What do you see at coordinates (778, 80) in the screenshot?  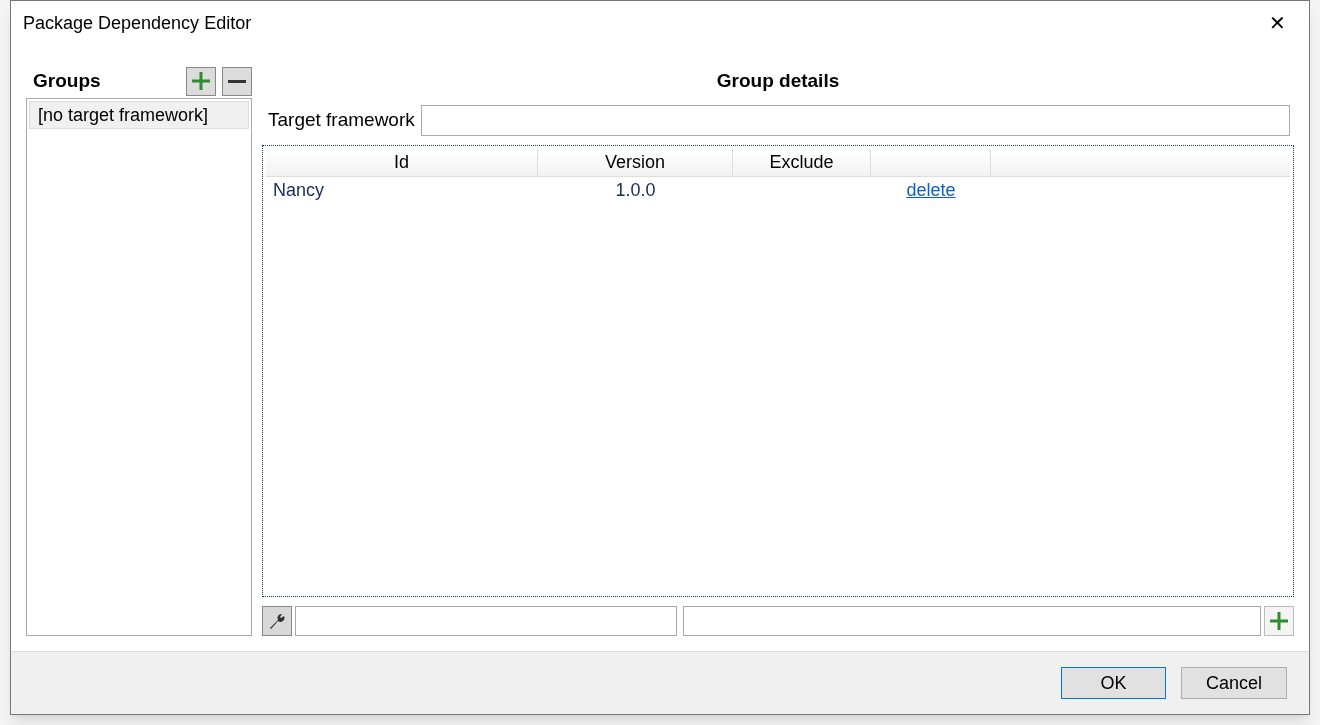 I see `group-details-heading: Group details` at bounding box center [778, 80].